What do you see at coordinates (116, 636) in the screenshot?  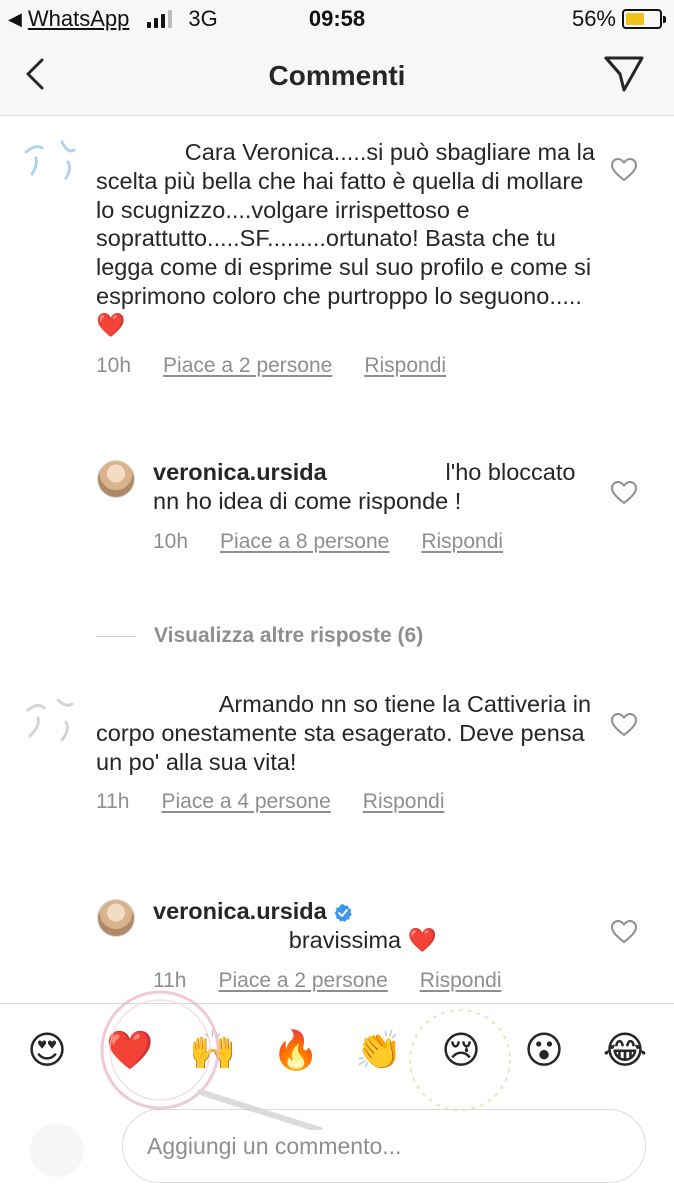 I see `divider` at bounding box center [116, 636].